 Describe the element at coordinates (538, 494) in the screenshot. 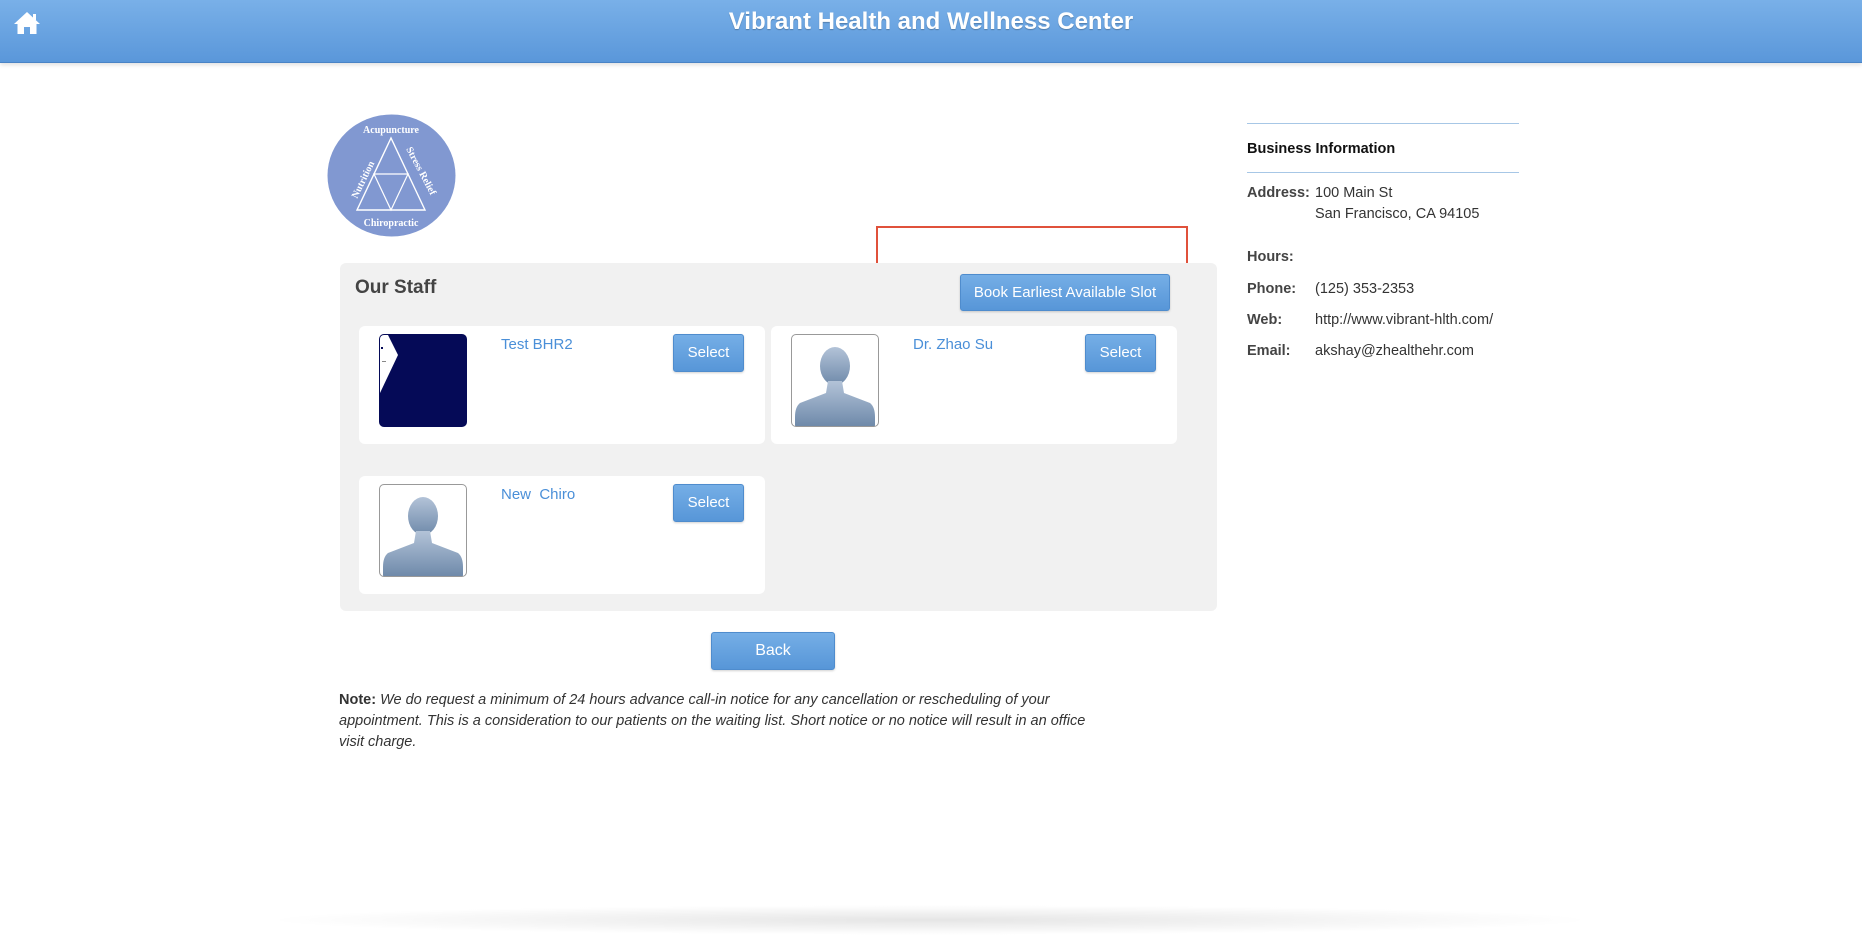

I see `staff-name: New Chiro` at that location.